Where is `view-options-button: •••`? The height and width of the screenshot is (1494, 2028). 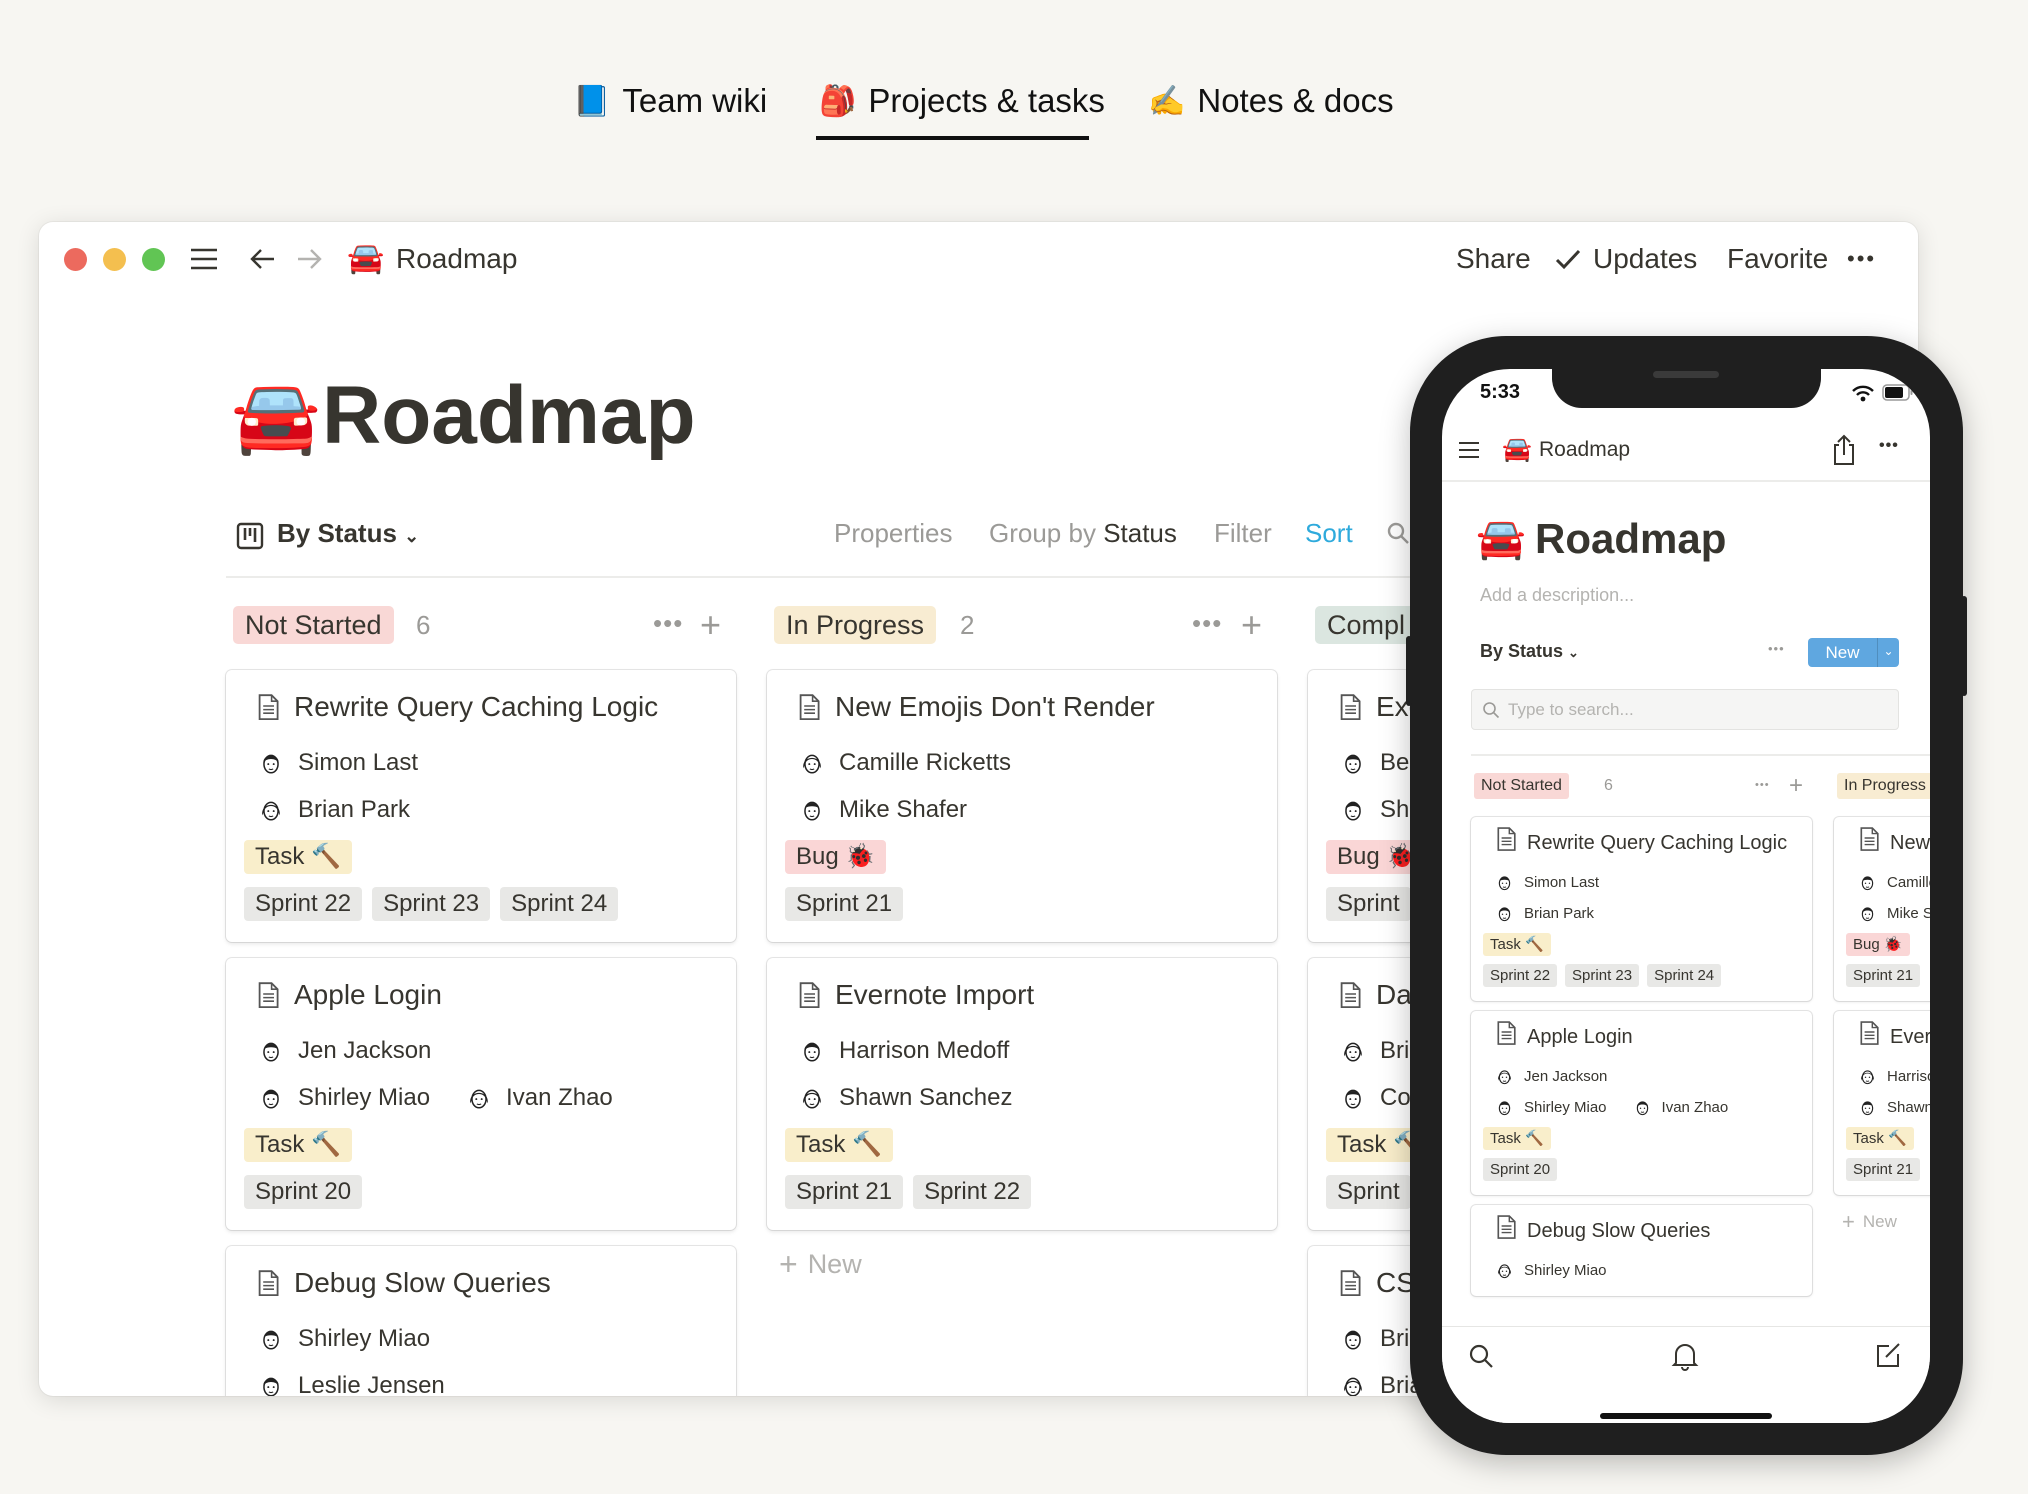
view-options-button: ••• is located at coordinates (1776, 648).